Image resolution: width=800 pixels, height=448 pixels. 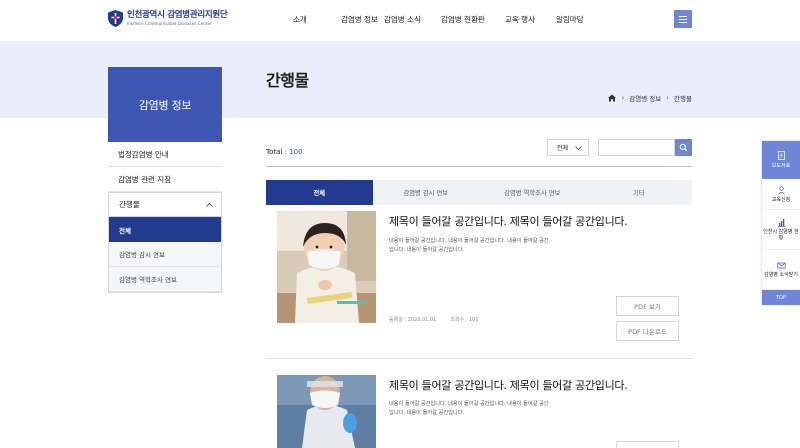 I want to click on side-sub-item-surveillance: 감염병 감시 연보, so click(x=165, y=254).